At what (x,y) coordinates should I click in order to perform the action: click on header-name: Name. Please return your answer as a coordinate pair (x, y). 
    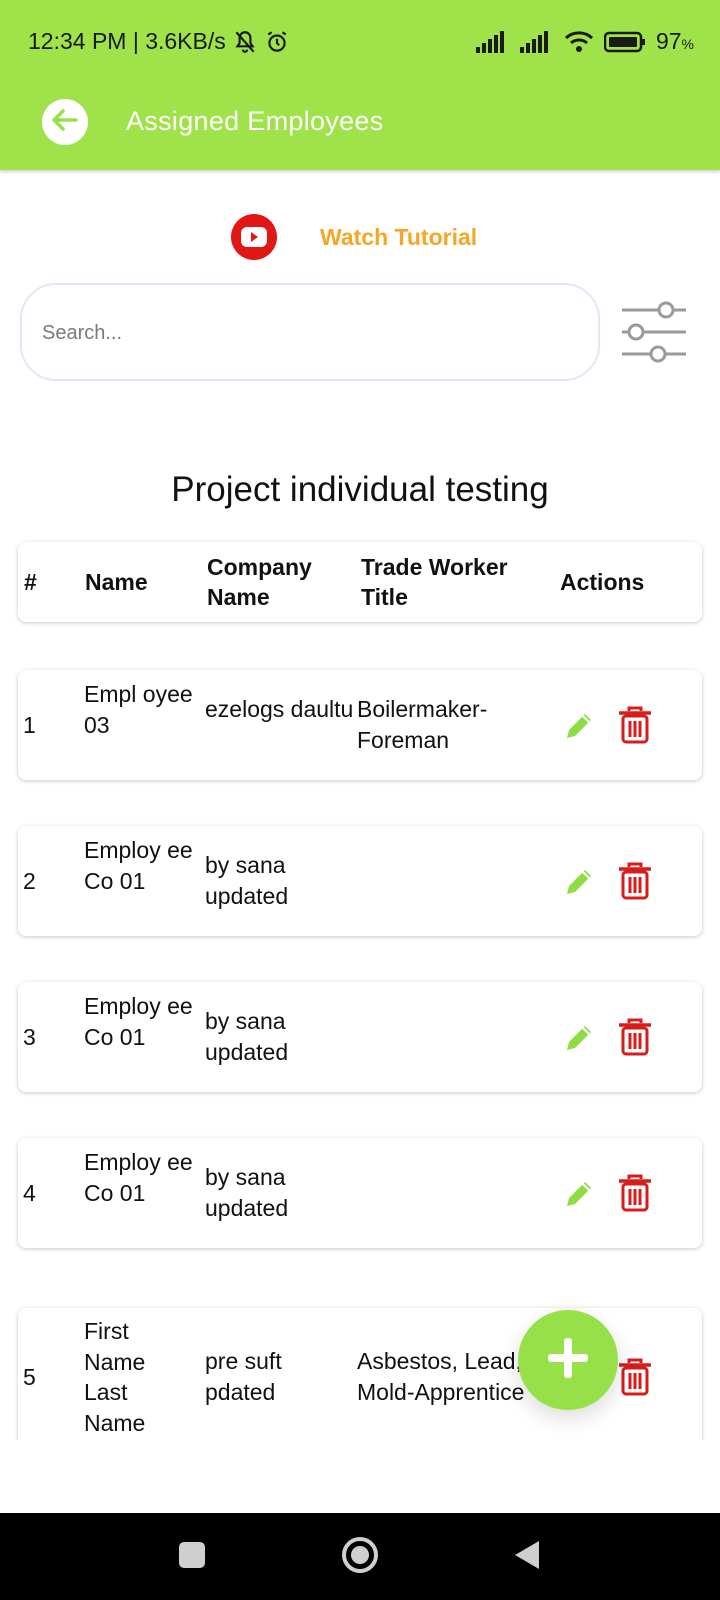
    Looking at the image, I should click on (116, 582).